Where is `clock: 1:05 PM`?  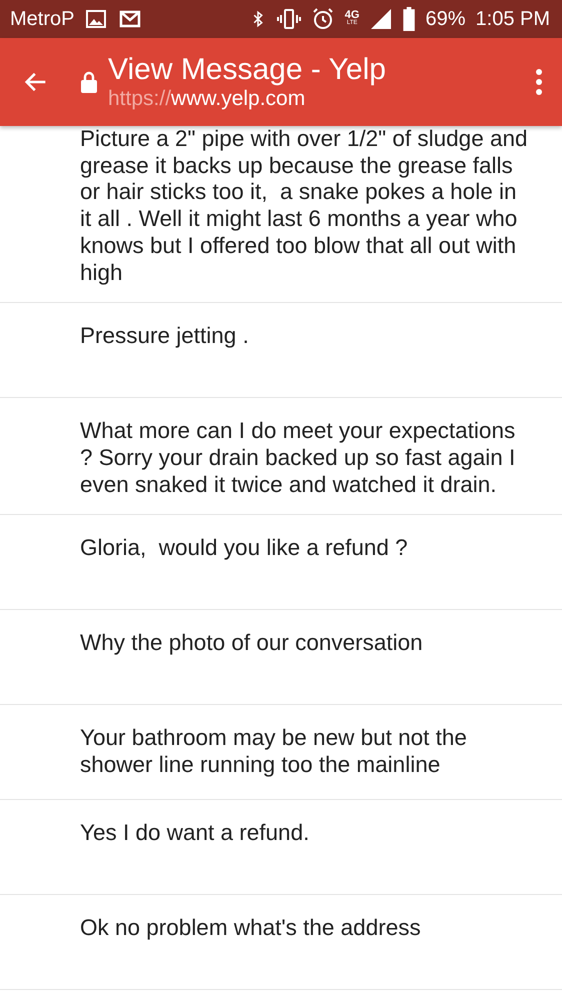
clock: 1:05 PM is located at coordinates (513, 19).